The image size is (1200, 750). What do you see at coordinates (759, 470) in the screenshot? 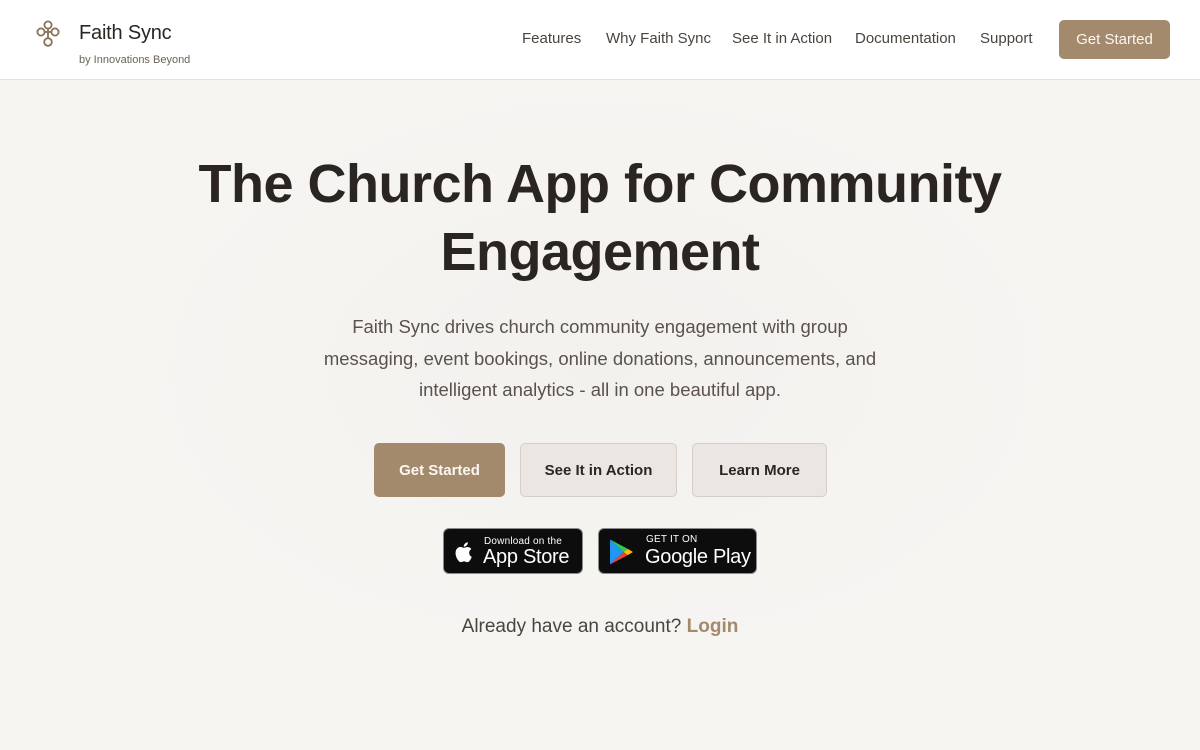
I see `learn-more-button: Learn More` at bounding box center [759, 470].